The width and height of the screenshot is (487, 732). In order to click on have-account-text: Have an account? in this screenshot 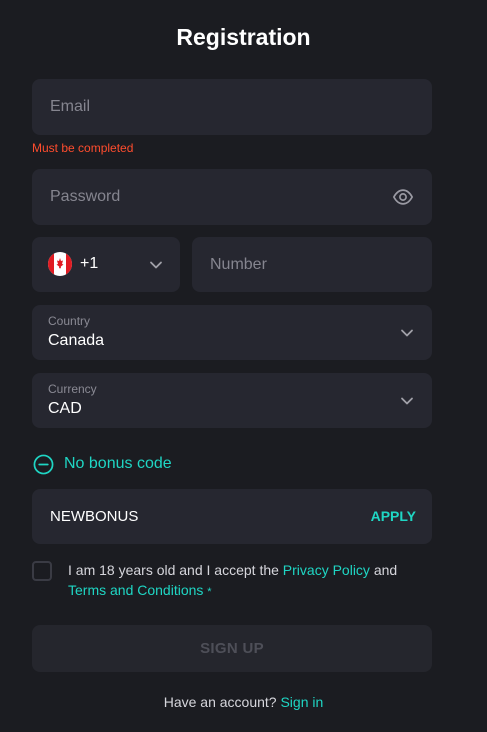, I will do `click(220, 702)`.